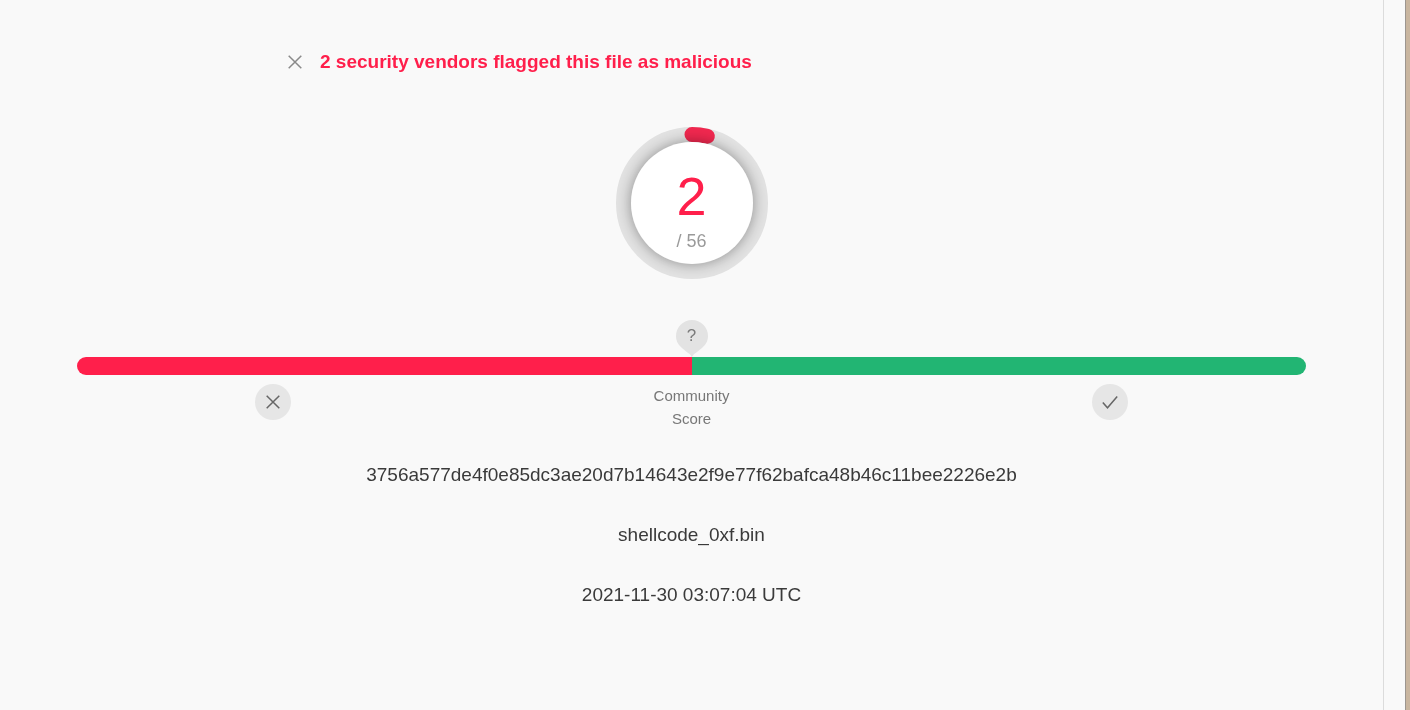 This screenshot has width=1410, height=710. I want to click on community-score-label: Community Score, so click(691, 407).